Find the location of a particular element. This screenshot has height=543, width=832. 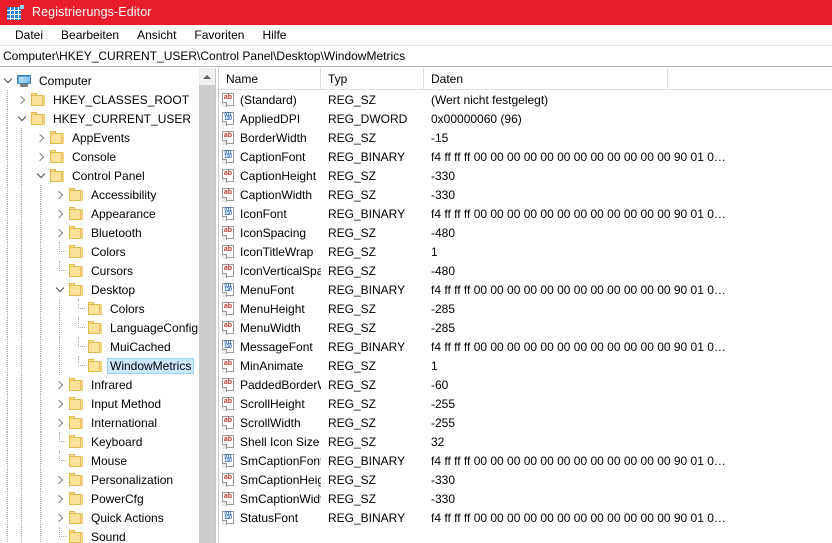

chevron-right-glyph is located at coordinates (59, 213).